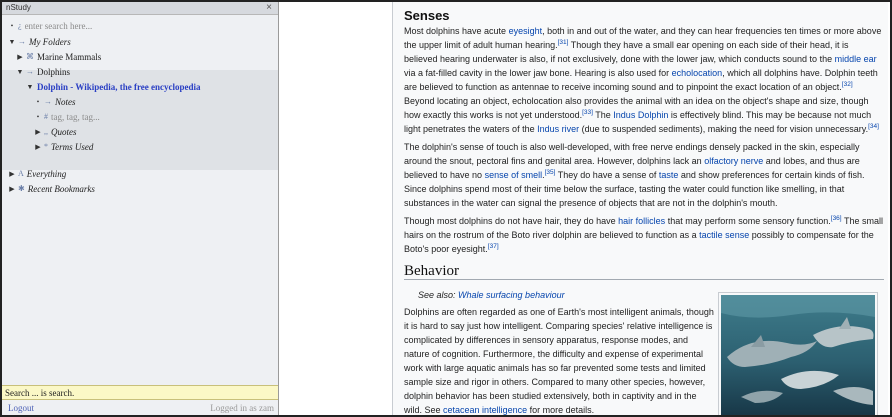  Describe the element at coordinates (493, 246) in the screenshot. I see `reference-37: [37]` at that location.